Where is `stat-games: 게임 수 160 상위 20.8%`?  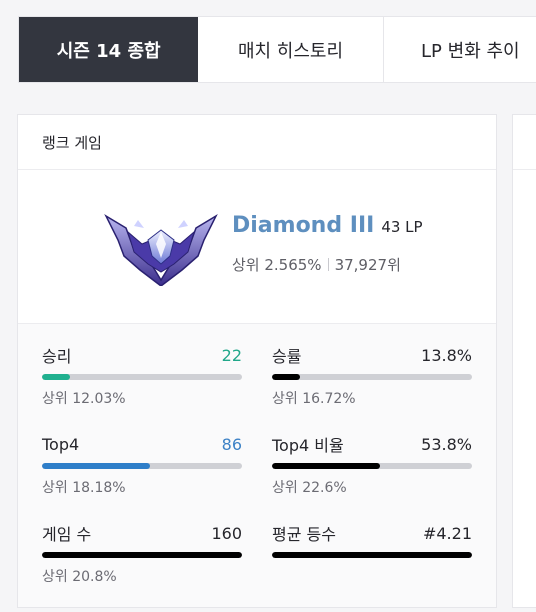
stat-games: 게임 수 160 상위 20.8% is located at coordinates (142, 554).